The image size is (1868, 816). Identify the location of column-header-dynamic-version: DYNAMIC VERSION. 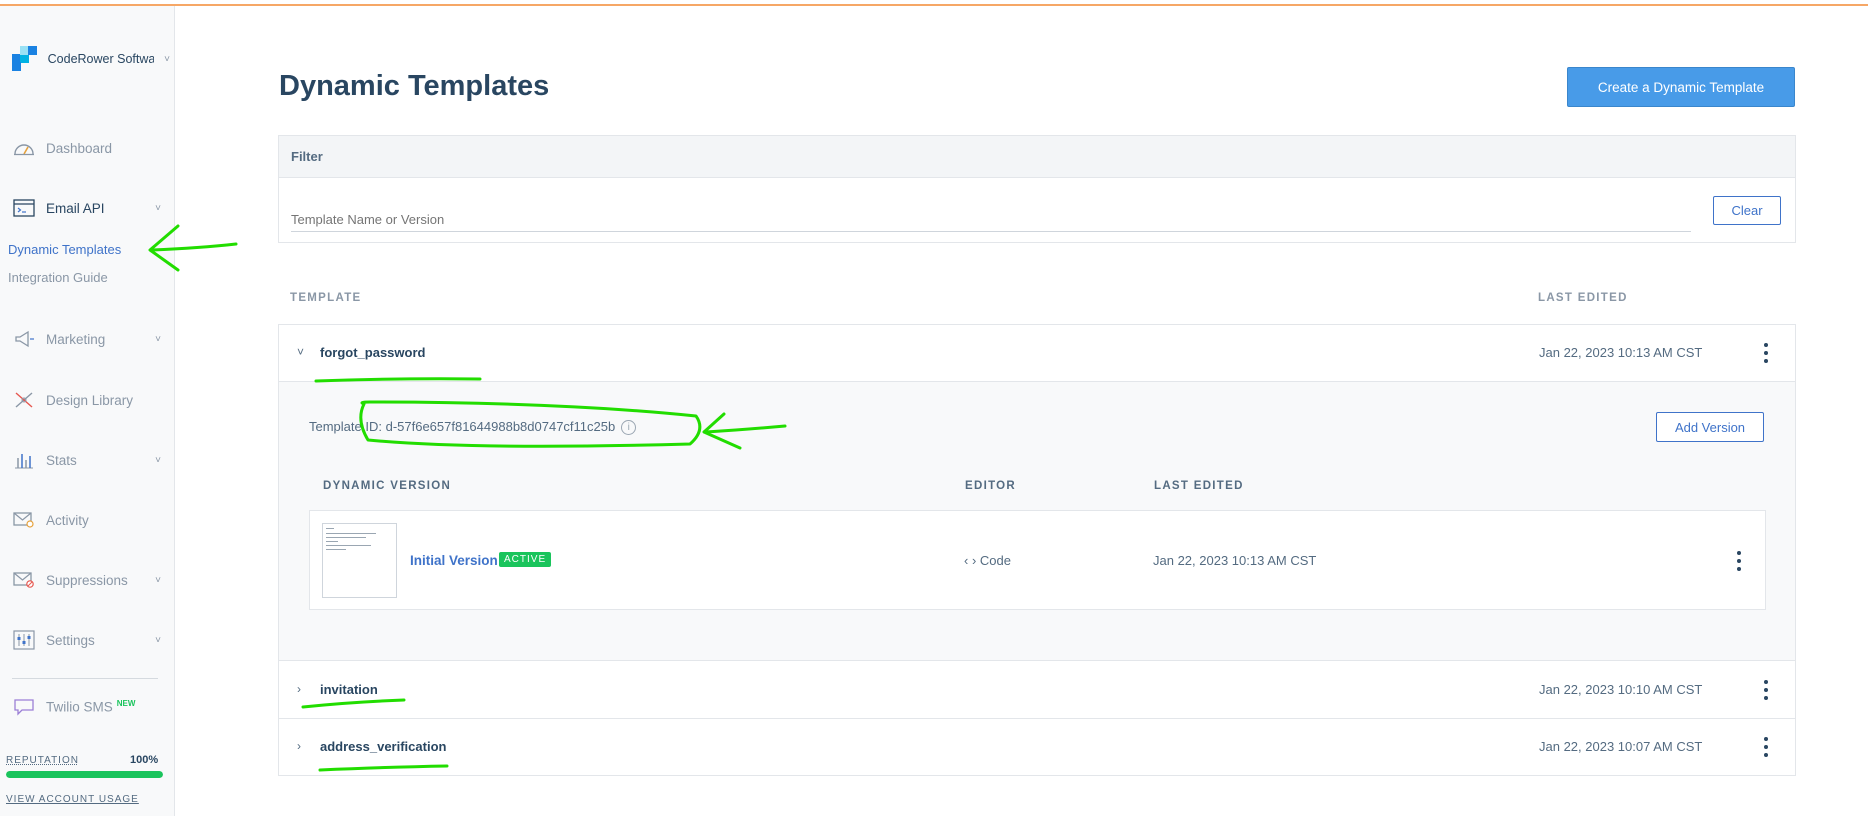
(387, 486).